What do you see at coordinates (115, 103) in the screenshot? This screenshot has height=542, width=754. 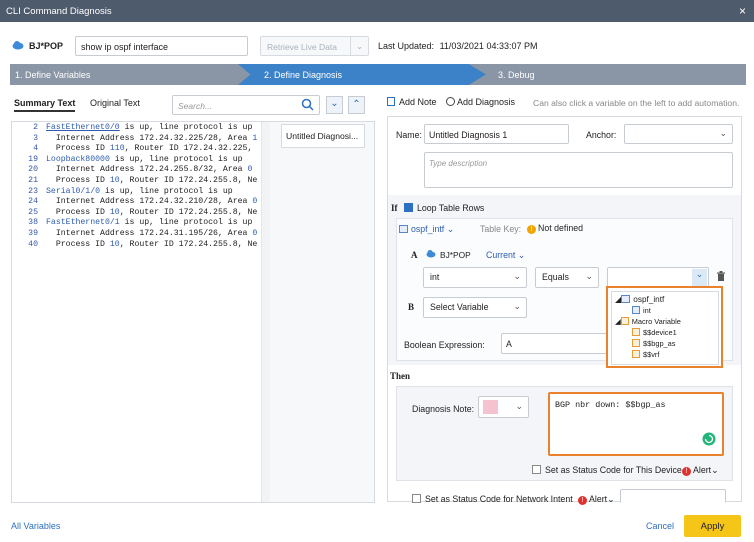 I see `tab-original-text: Original Text` at bounding box center [115, 103].